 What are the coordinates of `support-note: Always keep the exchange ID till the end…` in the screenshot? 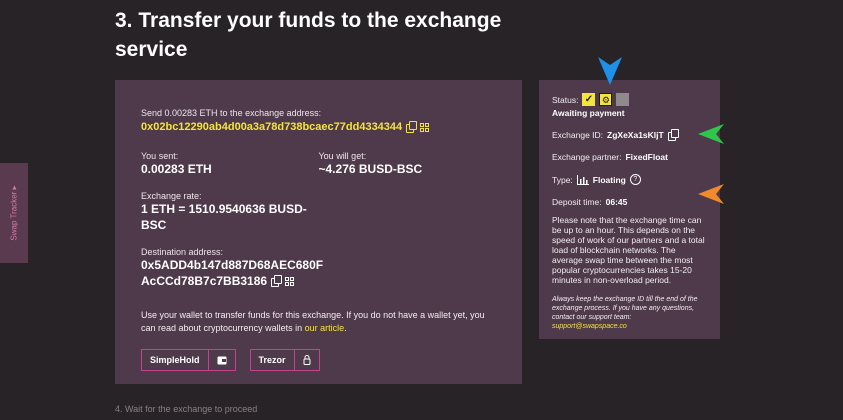 It's located at (629, 313).